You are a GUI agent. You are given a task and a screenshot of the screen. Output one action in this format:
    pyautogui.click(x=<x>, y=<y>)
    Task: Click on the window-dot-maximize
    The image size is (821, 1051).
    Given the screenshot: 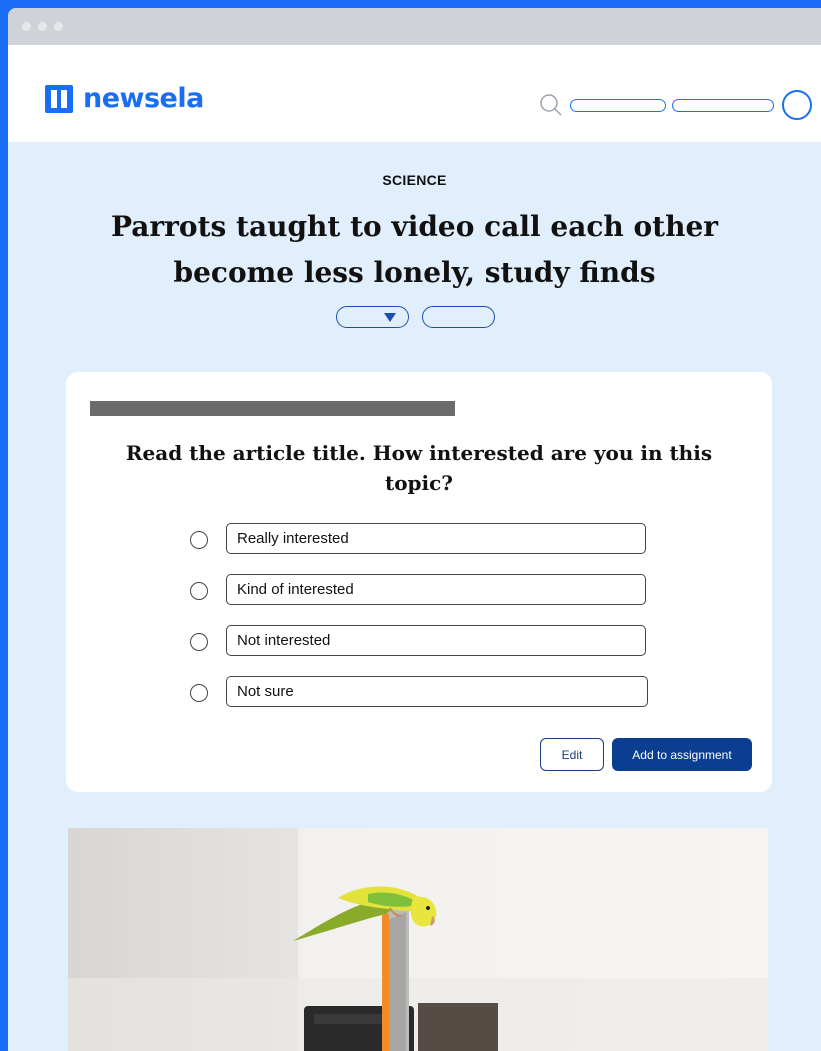 What is the action you would take?
    pyautogui.click(x=58, y=26)
    